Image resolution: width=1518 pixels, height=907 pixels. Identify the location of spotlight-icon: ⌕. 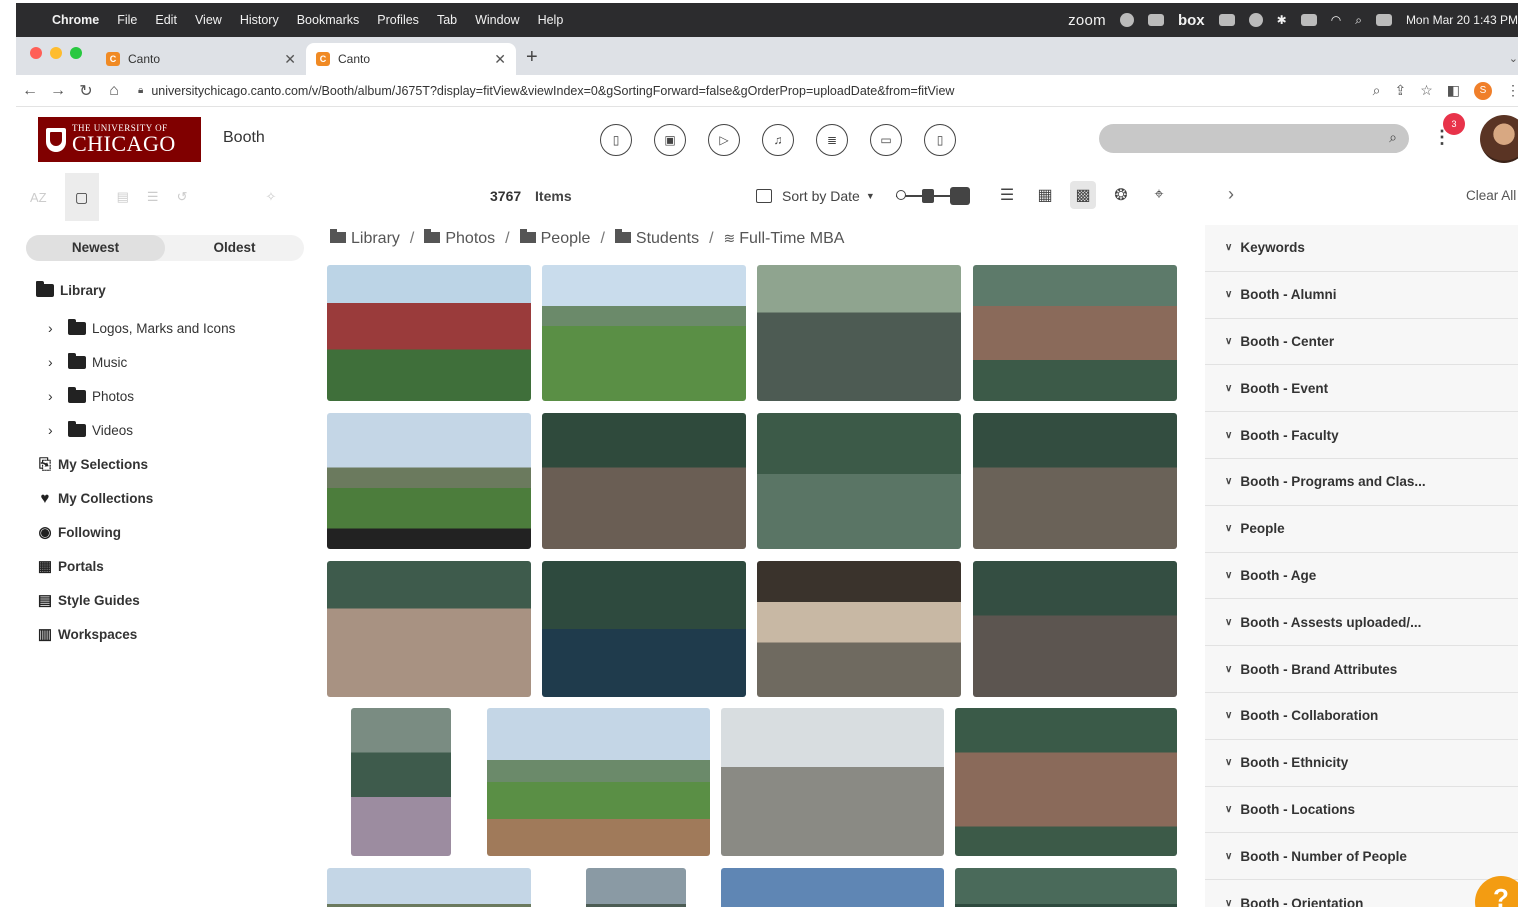
(1358, 20).